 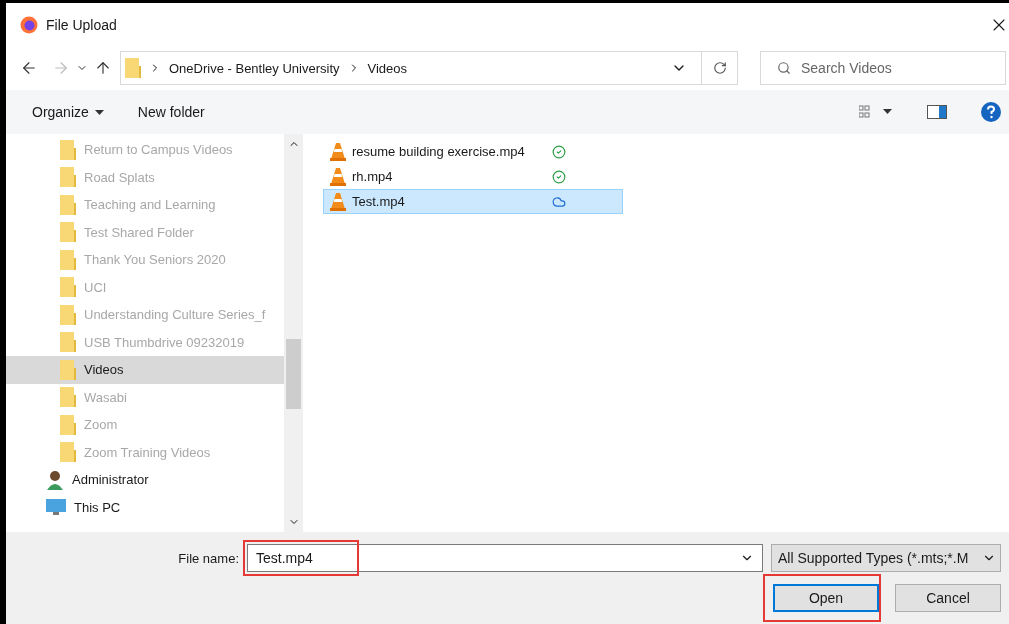 I want to click on breadcrumb: Videos, so click(x=387, y=68).